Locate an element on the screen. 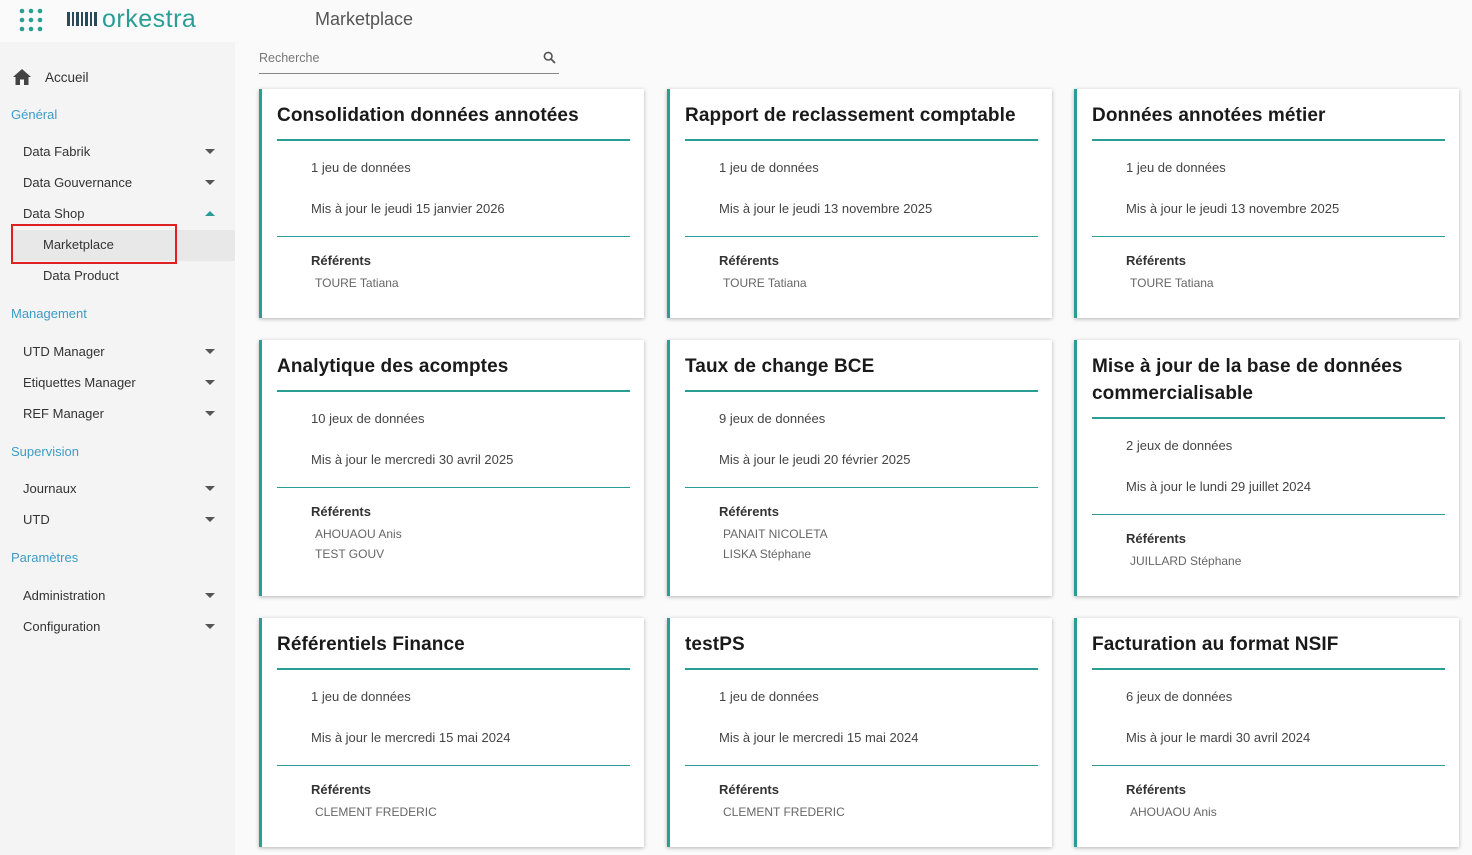  sidebar-item-data-shop: Data Shop is located at coordinates (120, 213).